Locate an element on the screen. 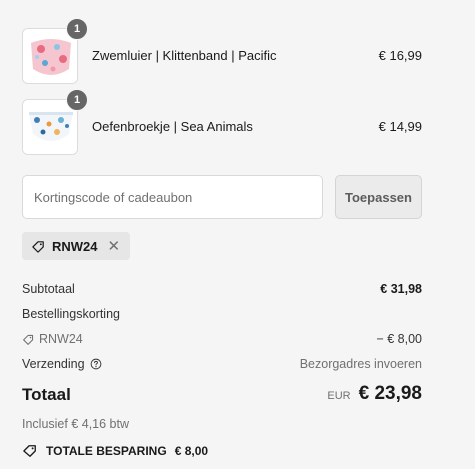  shipping-value: Bezorgadres invoeren is located at coordinates (360, 364).